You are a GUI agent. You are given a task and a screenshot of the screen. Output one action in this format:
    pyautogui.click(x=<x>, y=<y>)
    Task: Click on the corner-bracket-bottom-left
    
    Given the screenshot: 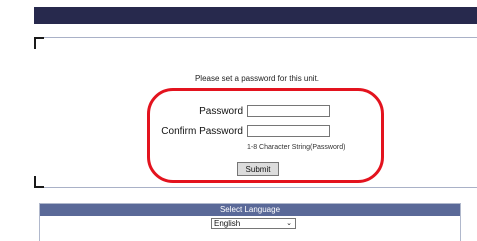 What is the action you would take?
    pyautogui.click(x=39, y=182)
    